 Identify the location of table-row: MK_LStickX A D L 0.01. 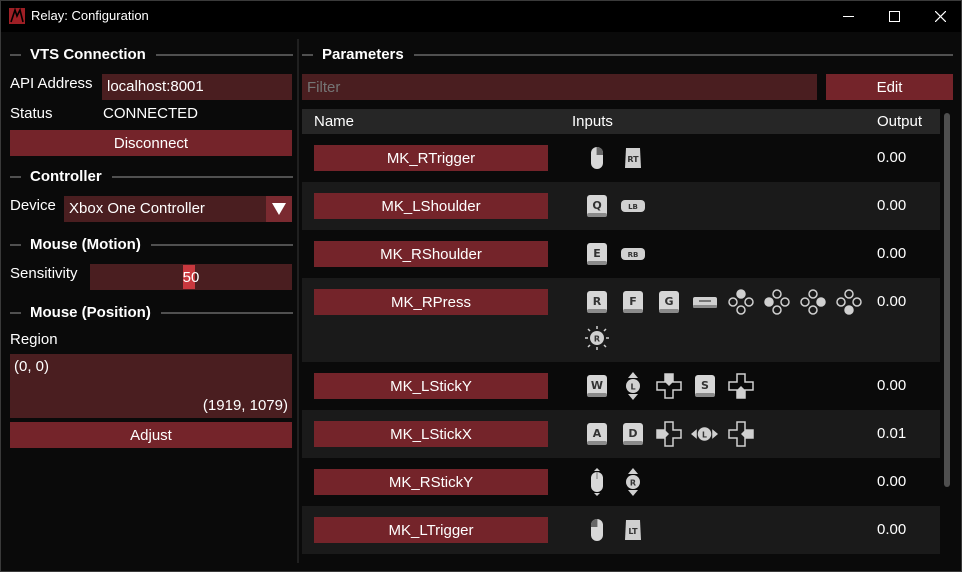
(621, 434).